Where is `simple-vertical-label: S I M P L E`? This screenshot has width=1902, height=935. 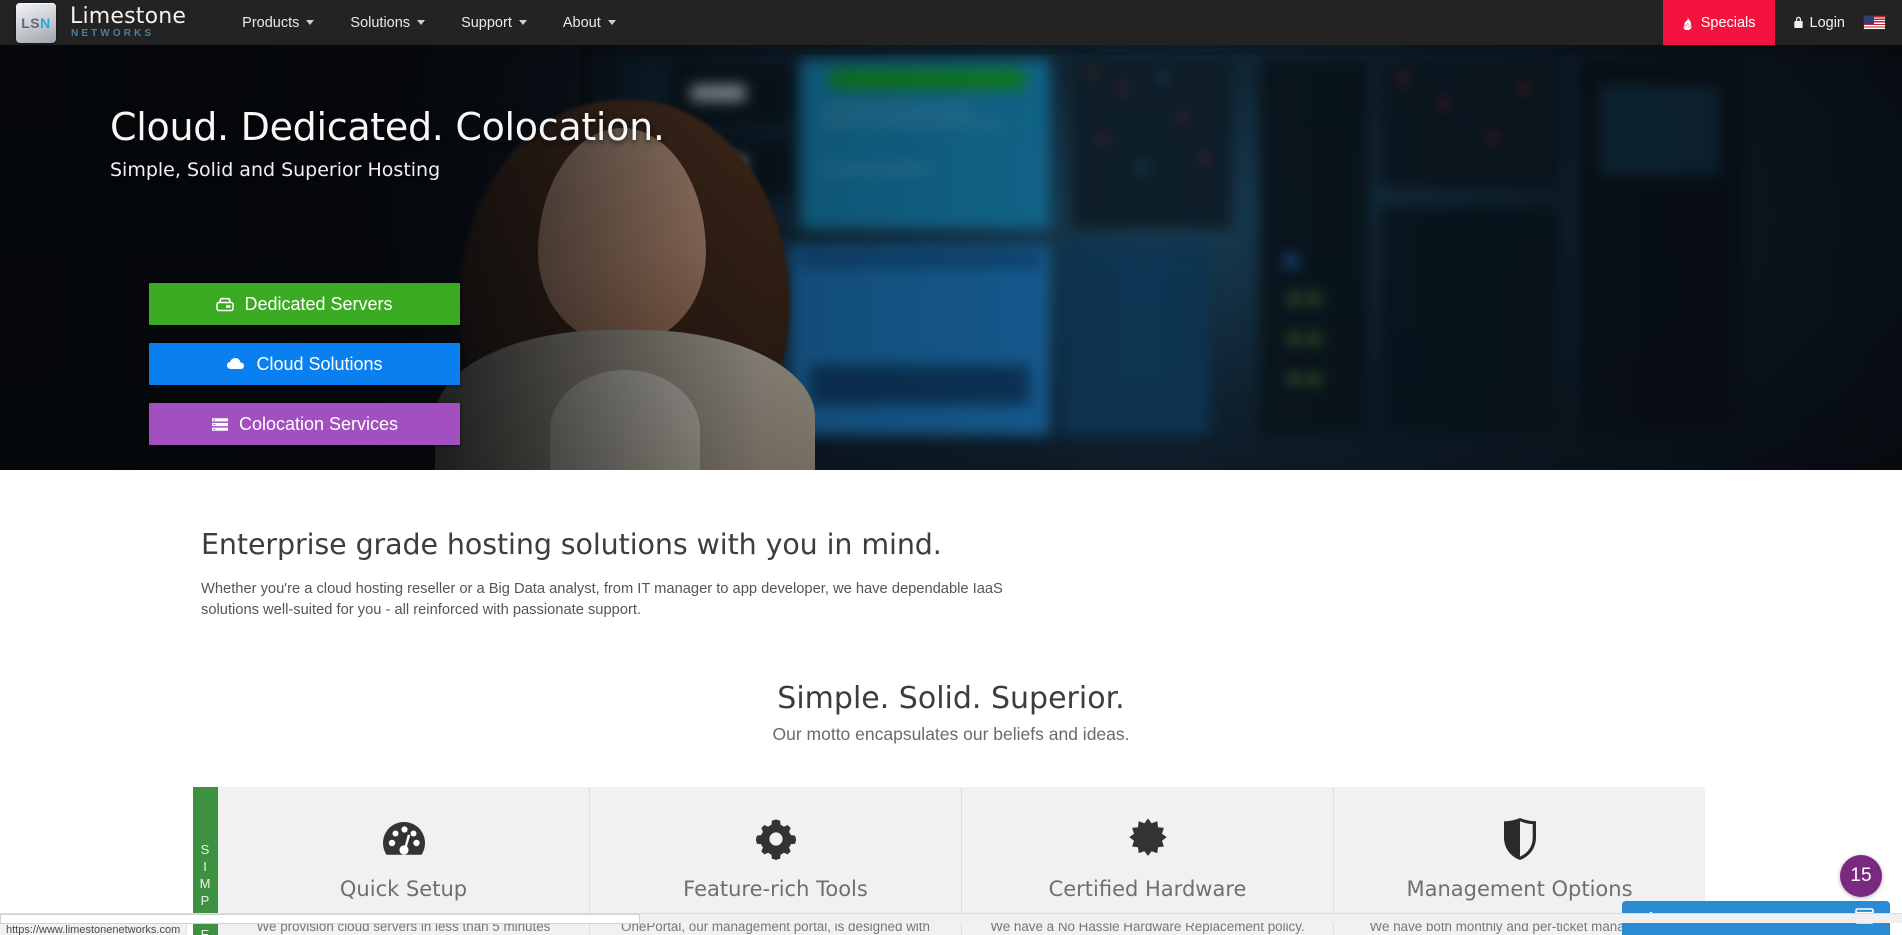
simple-vertical-label: S I M P L E is located at coordinates (205, 861).